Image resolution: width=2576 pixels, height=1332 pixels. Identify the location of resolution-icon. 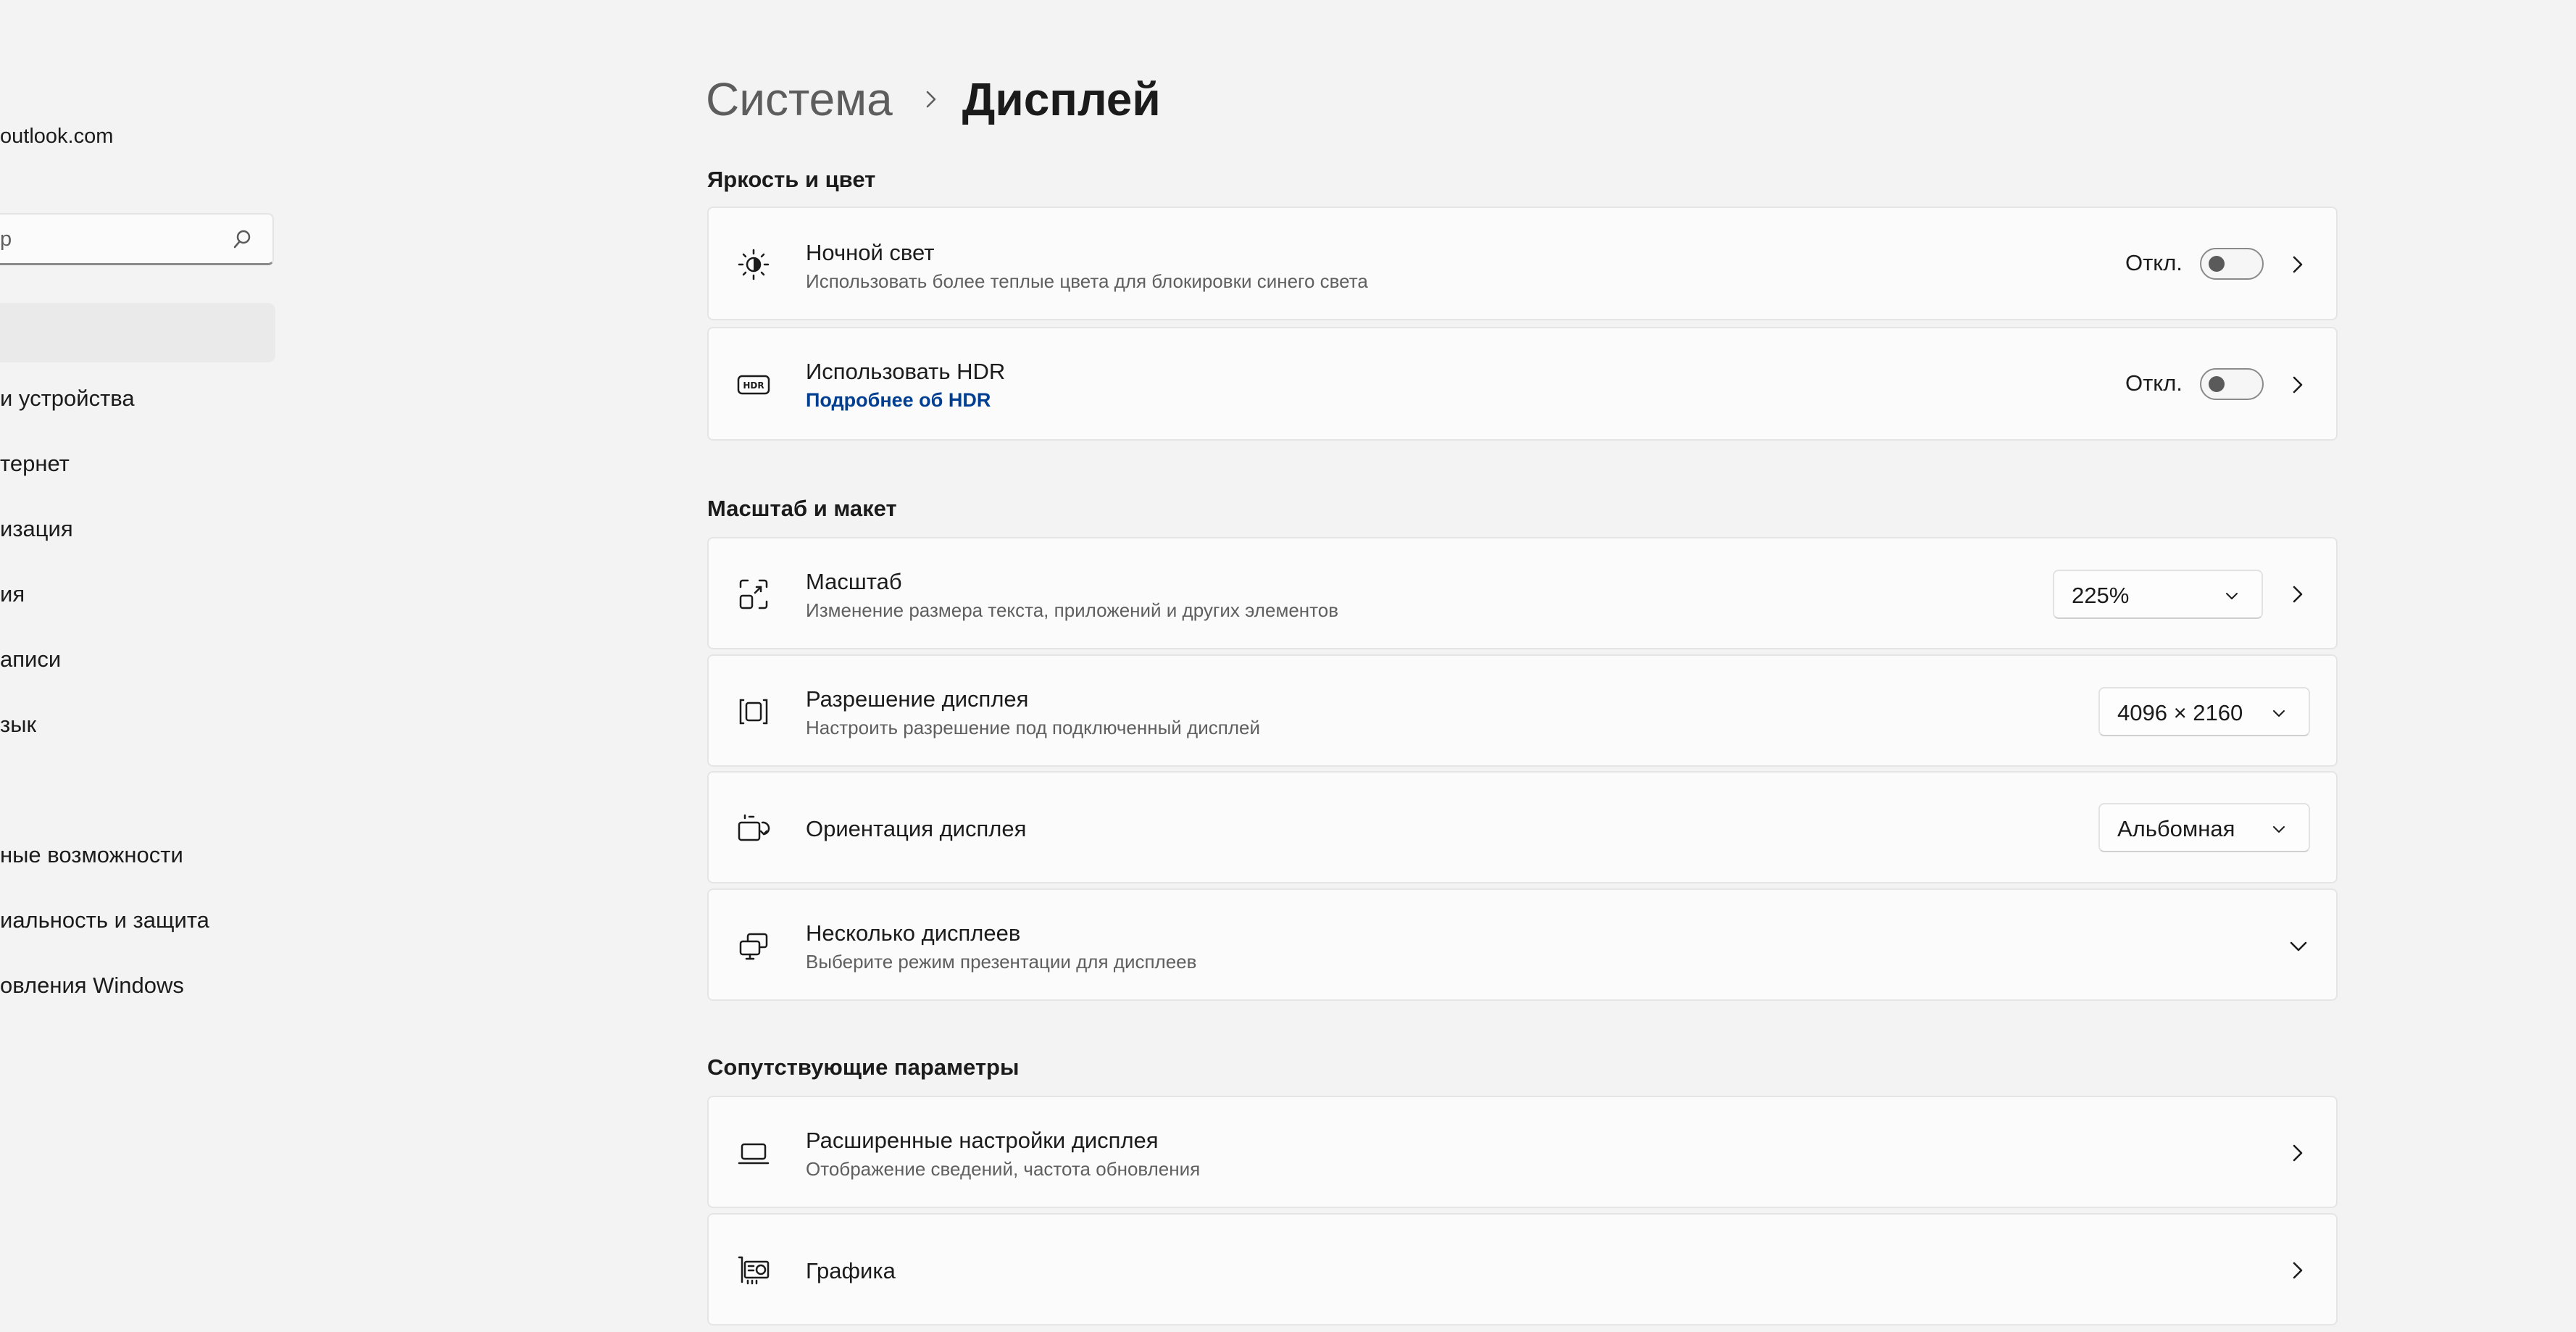
(753, 712).